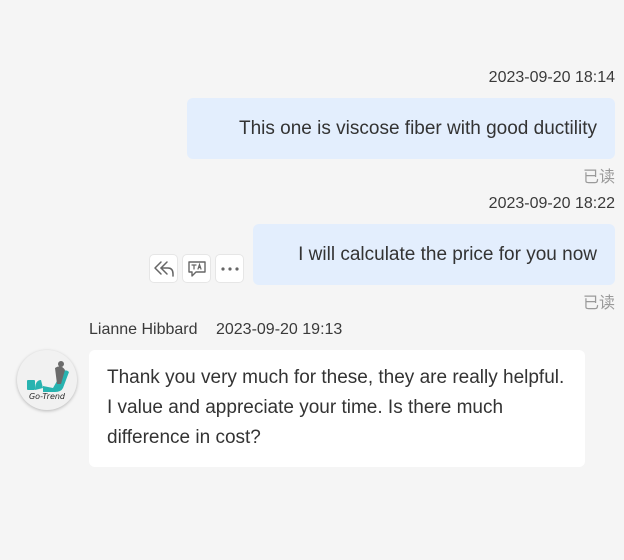 This screenshot has width=624, height=560. What do you see at coordinates (551, 203) in the screenshot?
I see `message-timestamp: 2023-09-20 18:22` at bounding box center [551, 203].